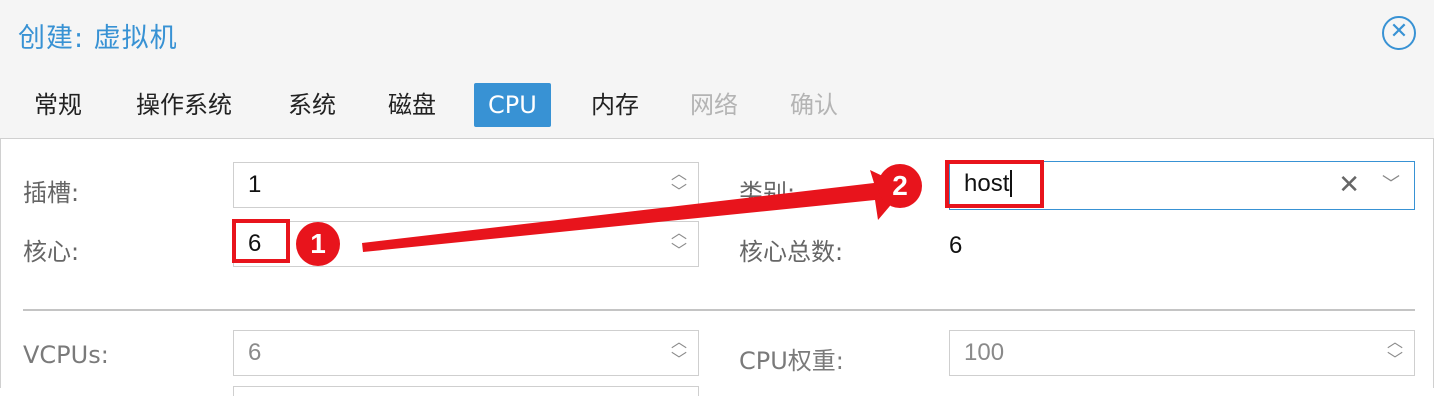  What do you see at coordinates (634, 211) in the screenshot?
I see `annotation-arrow` at bounding box center [634, 211].